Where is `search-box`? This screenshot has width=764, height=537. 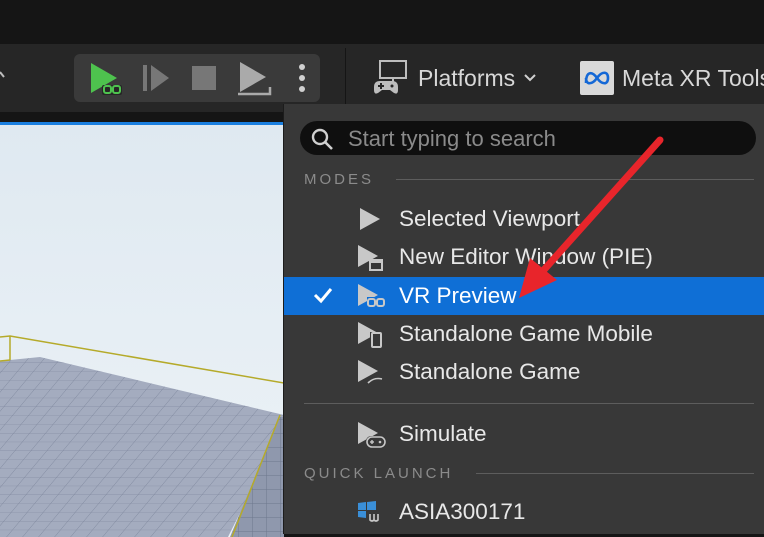
search-box is located at coordinates (528, 139).